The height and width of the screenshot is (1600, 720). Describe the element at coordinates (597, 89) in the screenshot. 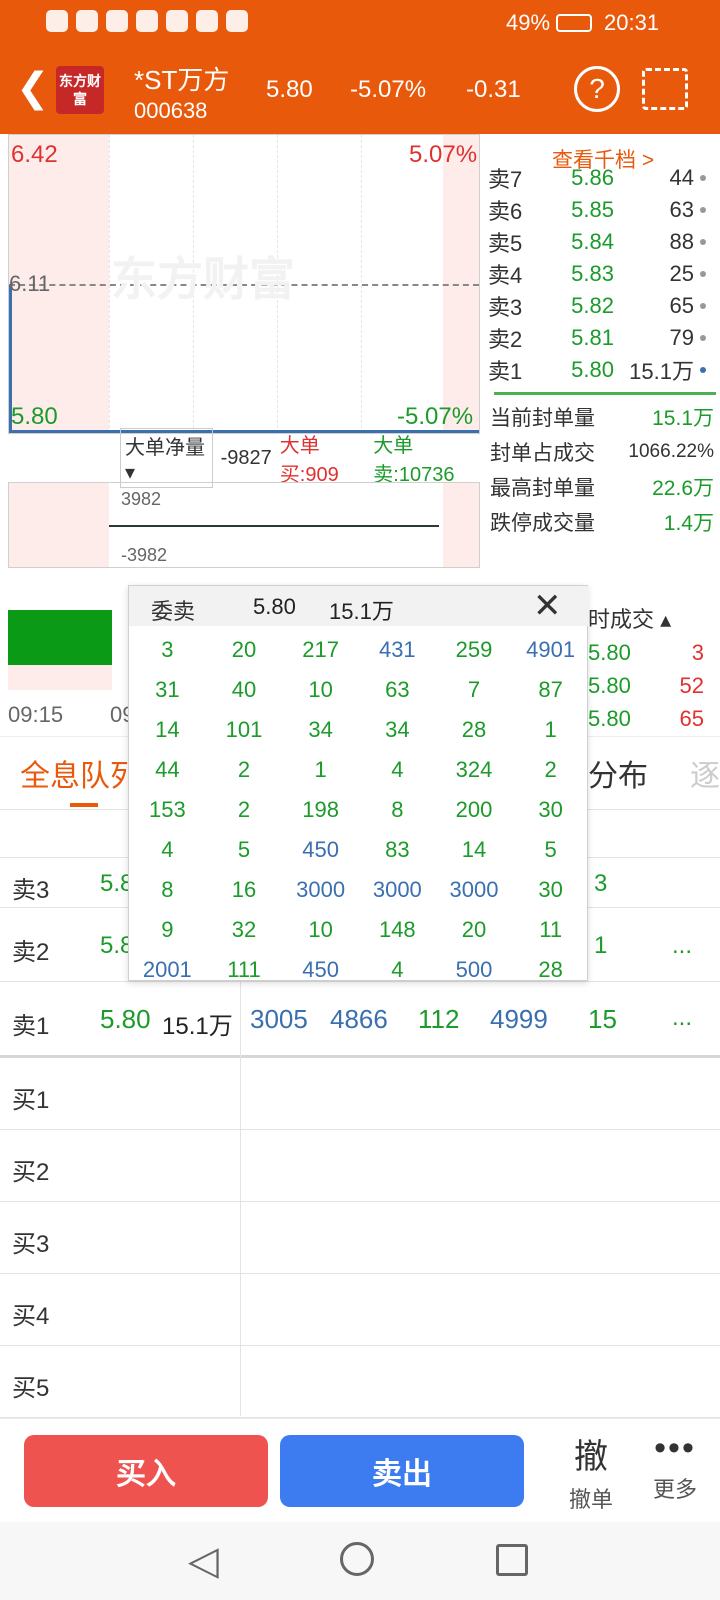

I see `help-icon: ?` at that location.